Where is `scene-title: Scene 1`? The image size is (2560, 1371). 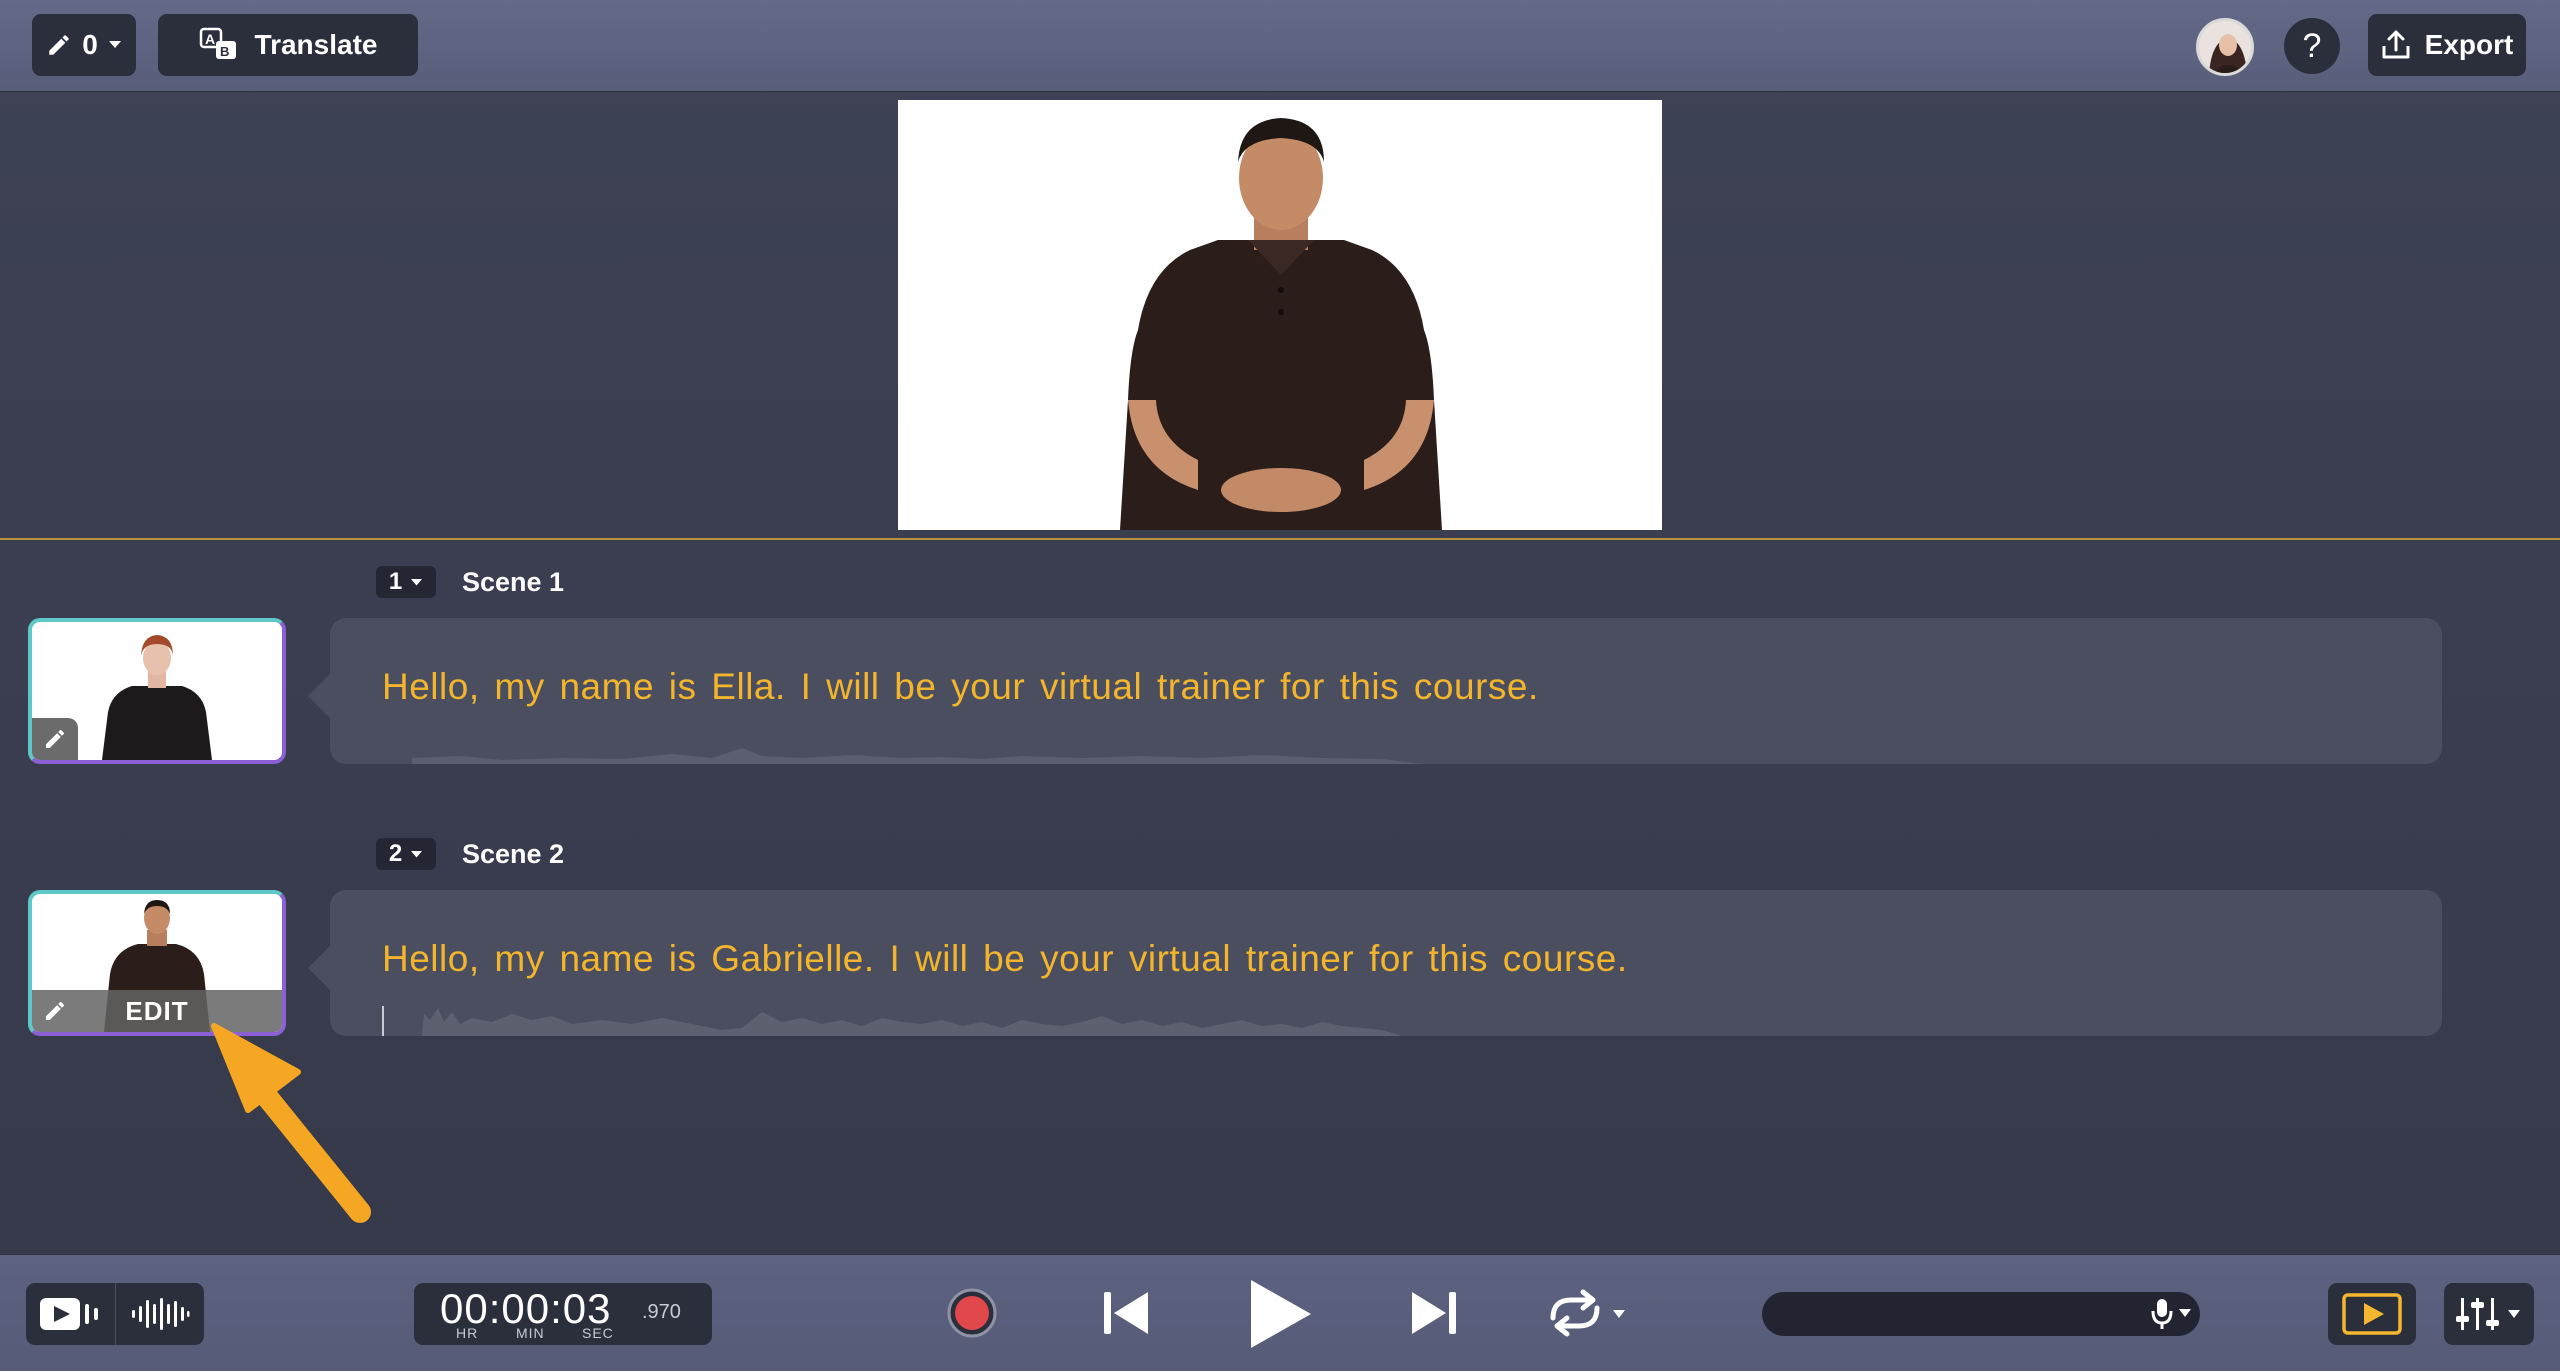
scene-title: Scene 1 is located at coordinates (513, 581).